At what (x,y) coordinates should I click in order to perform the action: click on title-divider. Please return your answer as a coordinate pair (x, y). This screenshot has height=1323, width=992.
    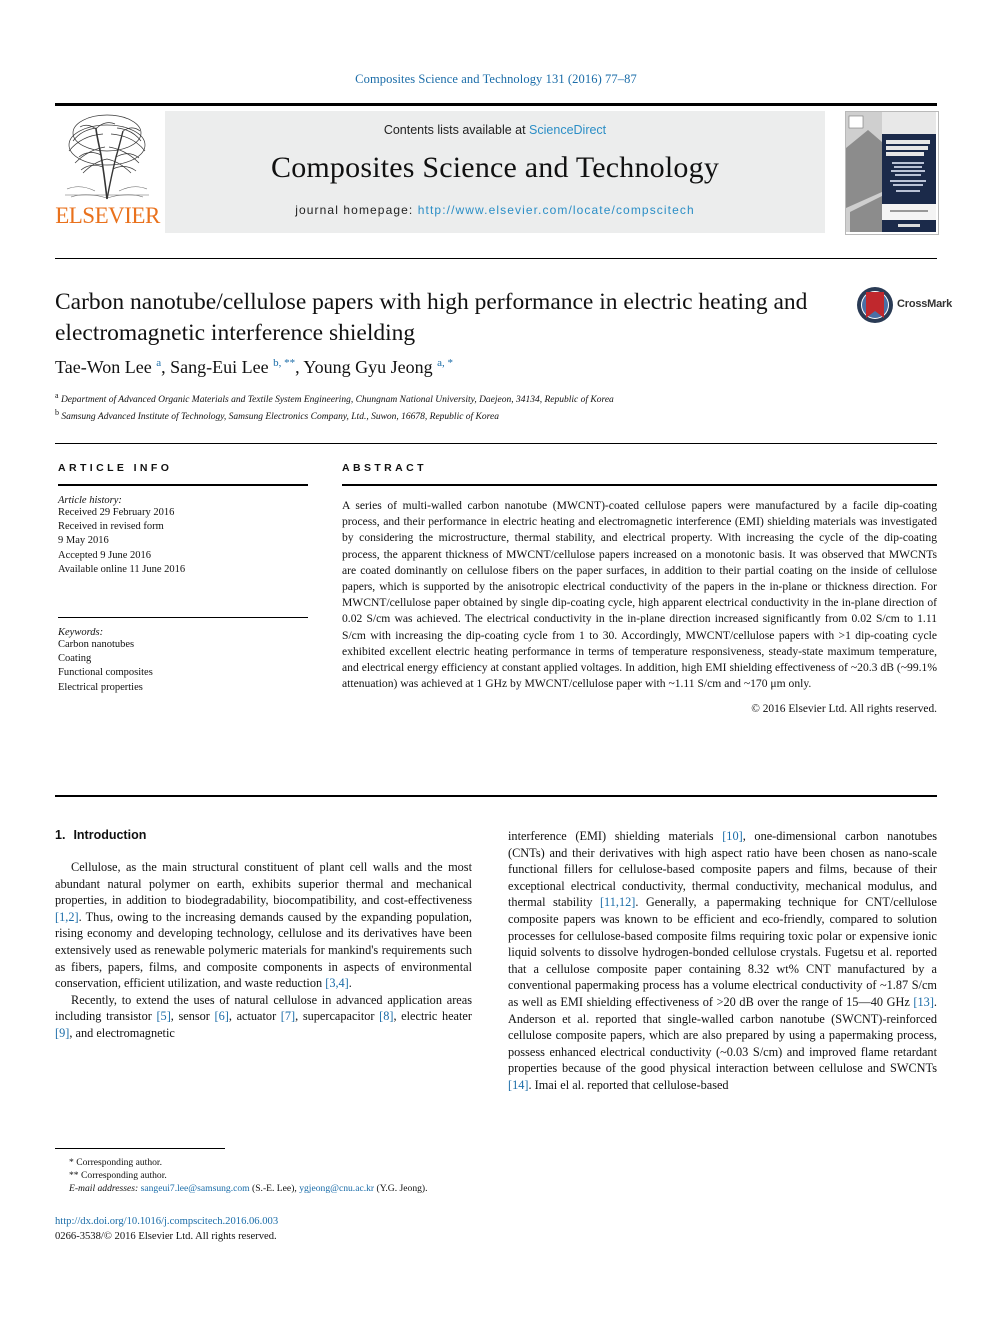
    Looking at the image, I should click on (496, 258).